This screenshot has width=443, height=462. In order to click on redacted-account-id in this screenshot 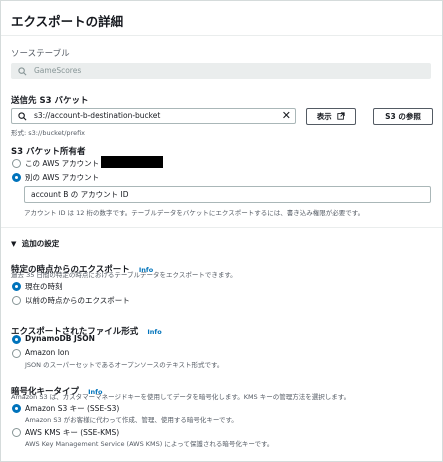, I will do `click(132, 162)`.